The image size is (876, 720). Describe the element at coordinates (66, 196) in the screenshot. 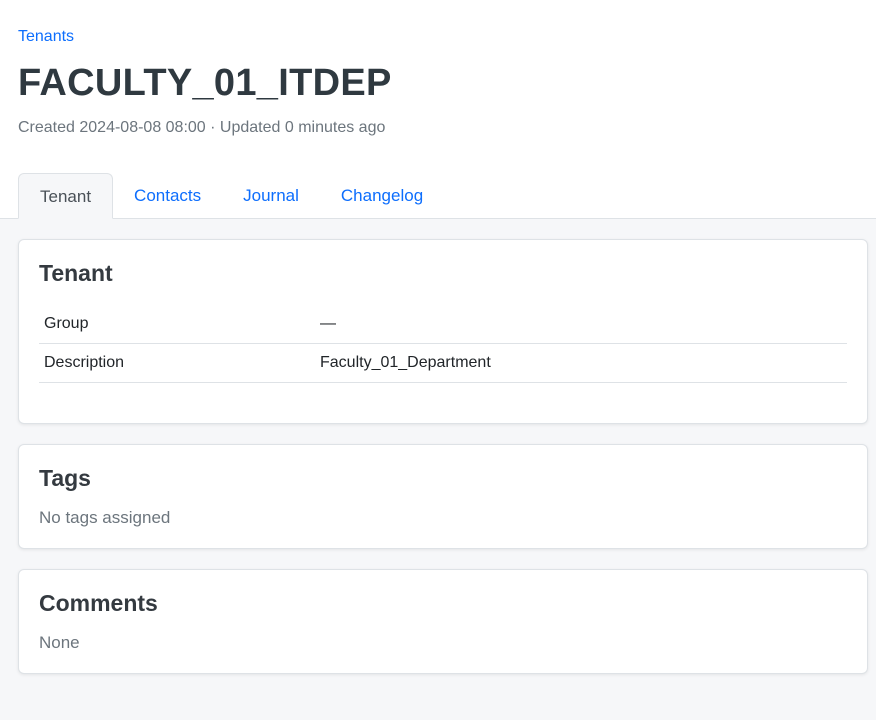

I see `tab-tenant: Tenant` at that location.